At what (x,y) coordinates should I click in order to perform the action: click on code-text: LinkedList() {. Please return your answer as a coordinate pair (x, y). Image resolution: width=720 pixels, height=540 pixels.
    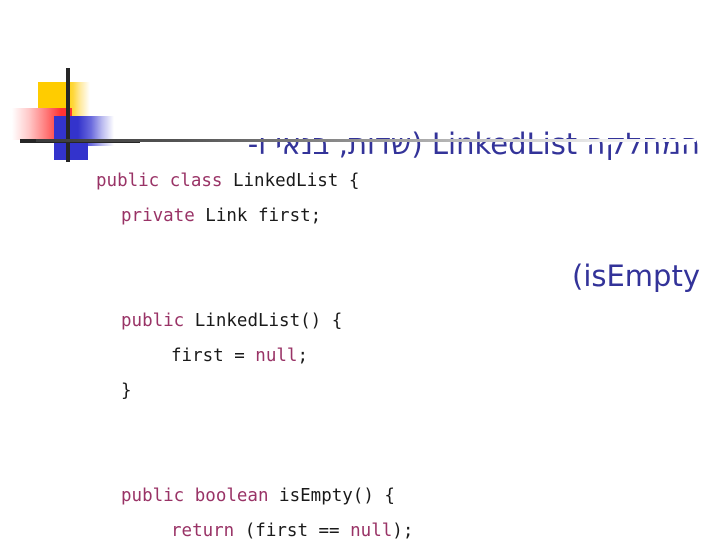
    Looking at the image, I should click on (268, 321).